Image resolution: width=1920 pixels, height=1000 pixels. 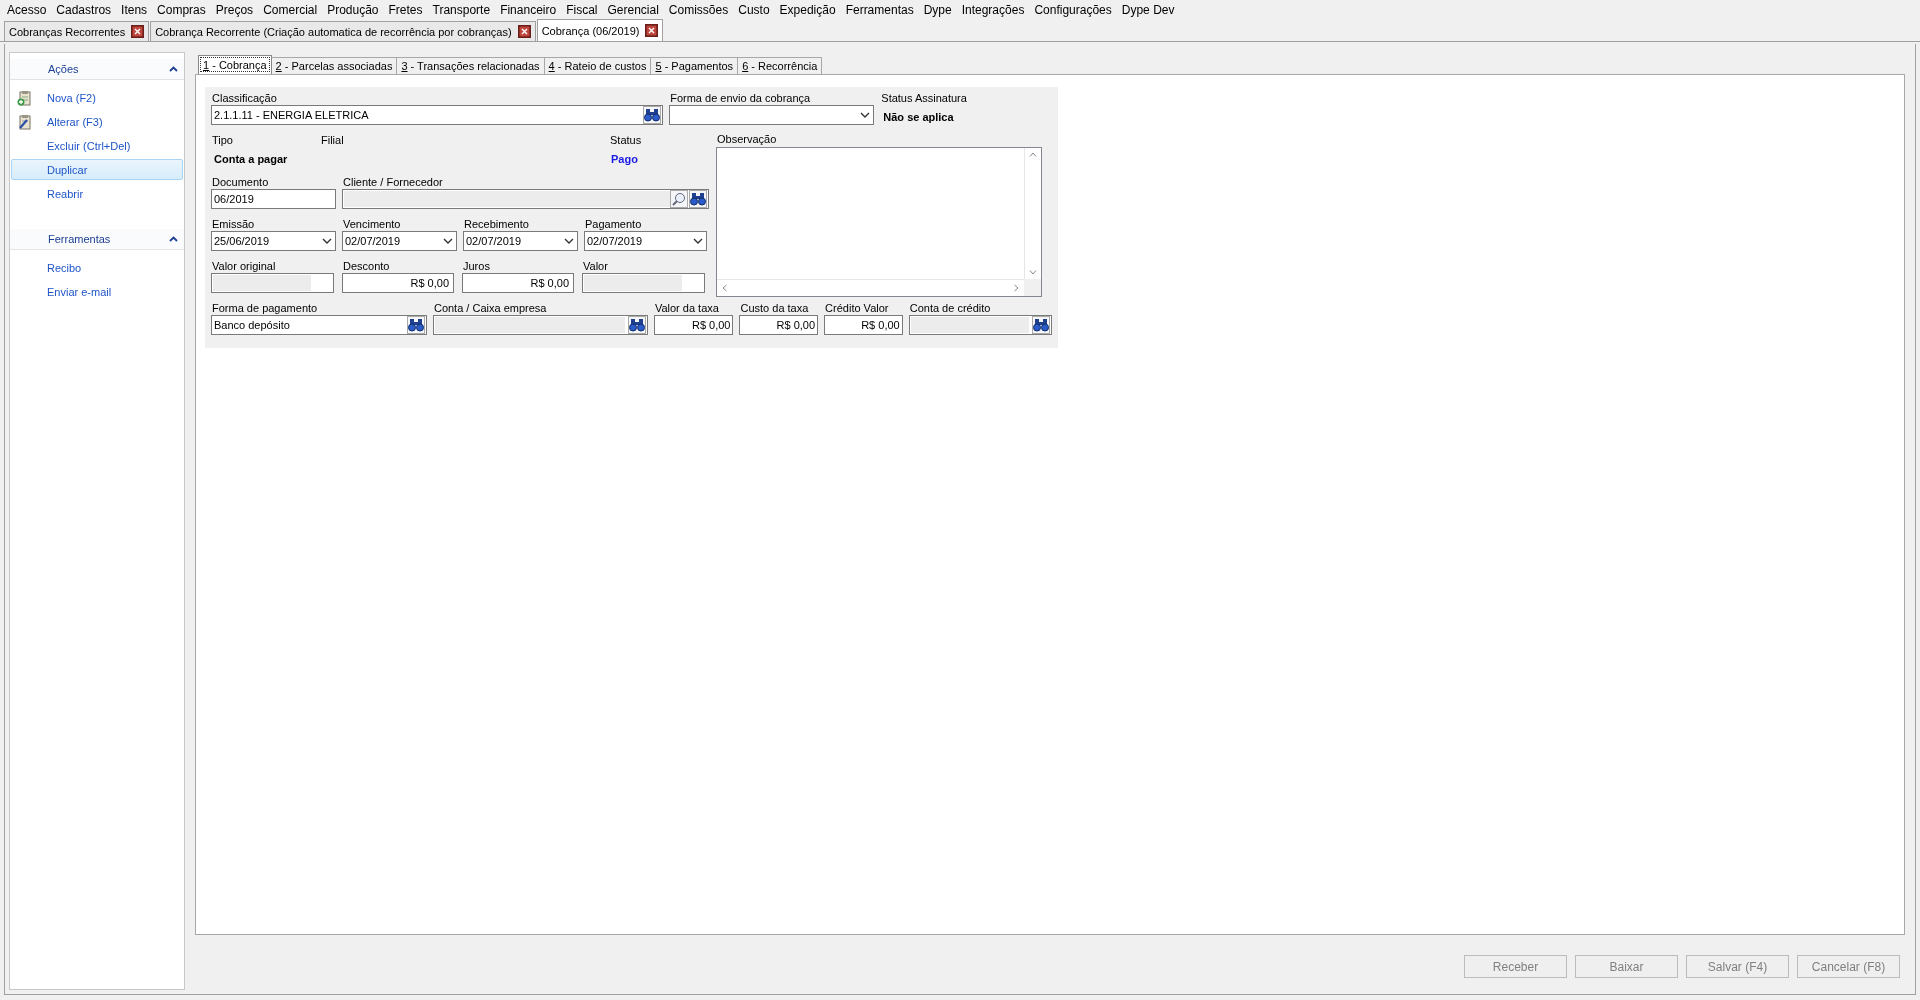 What do you see at coordinates (372, 224) in the screenshot?
I see `field-label: Vencimento` at bounding box center [372, 224].